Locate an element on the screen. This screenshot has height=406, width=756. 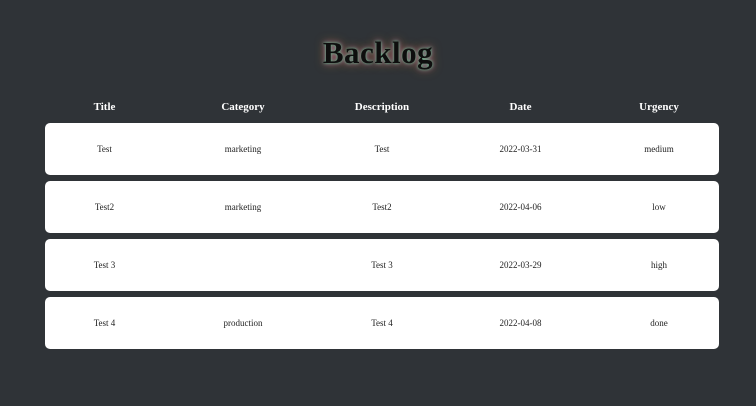
cell-description: Test 3 is located at coordinates (382, 265).